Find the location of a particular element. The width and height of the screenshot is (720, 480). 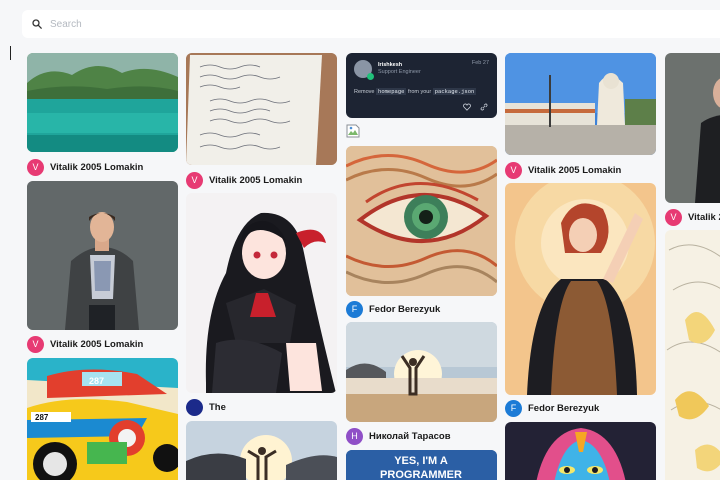

pin-image-anime-girl is located at coordinates (261, 293).